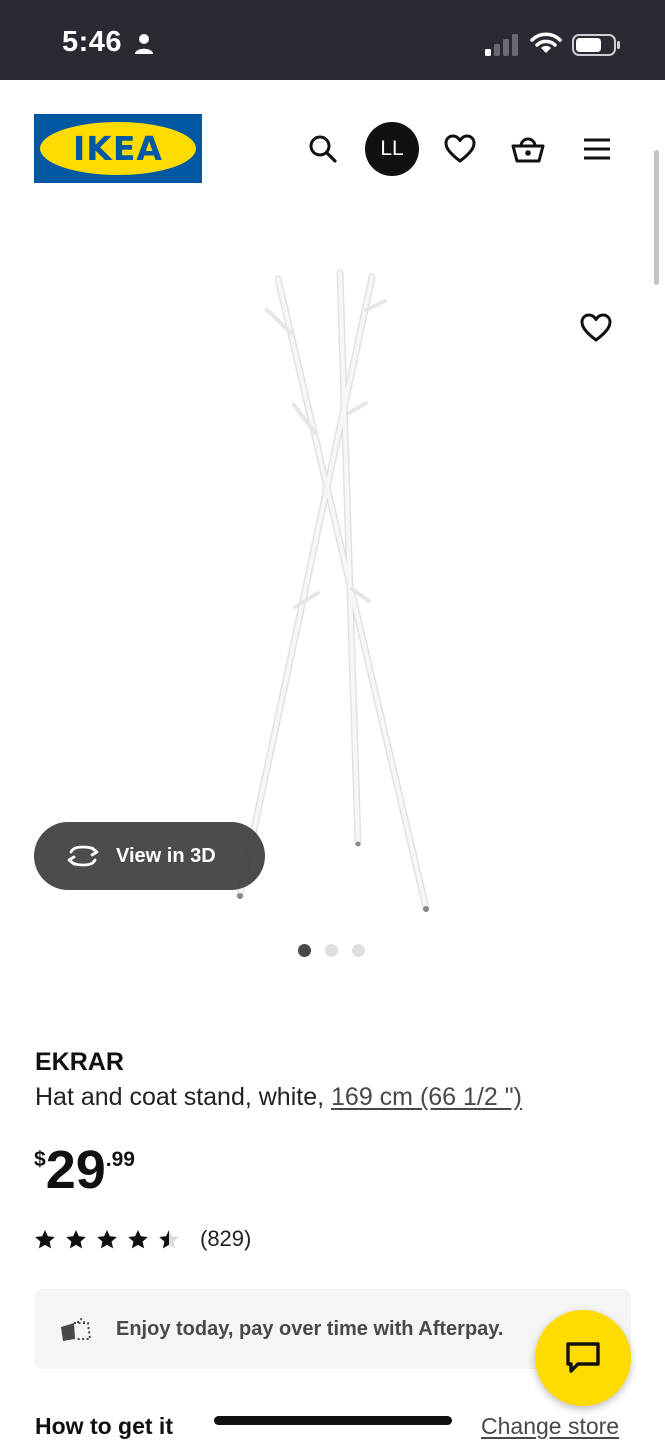 Image resolution: width=665 pixels, height=1440 pixels. I want to click on chat-button, so click(583, 1358).